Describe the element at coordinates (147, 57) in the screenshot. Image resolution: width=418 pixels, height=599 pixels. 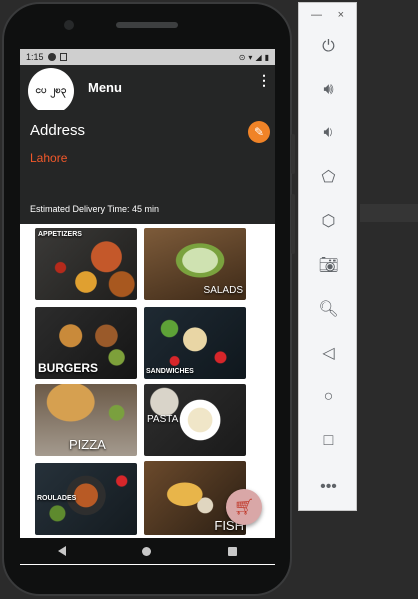
I see `status-bar: 1:15 ⊙ ▾ ◢ ▮` at that location.